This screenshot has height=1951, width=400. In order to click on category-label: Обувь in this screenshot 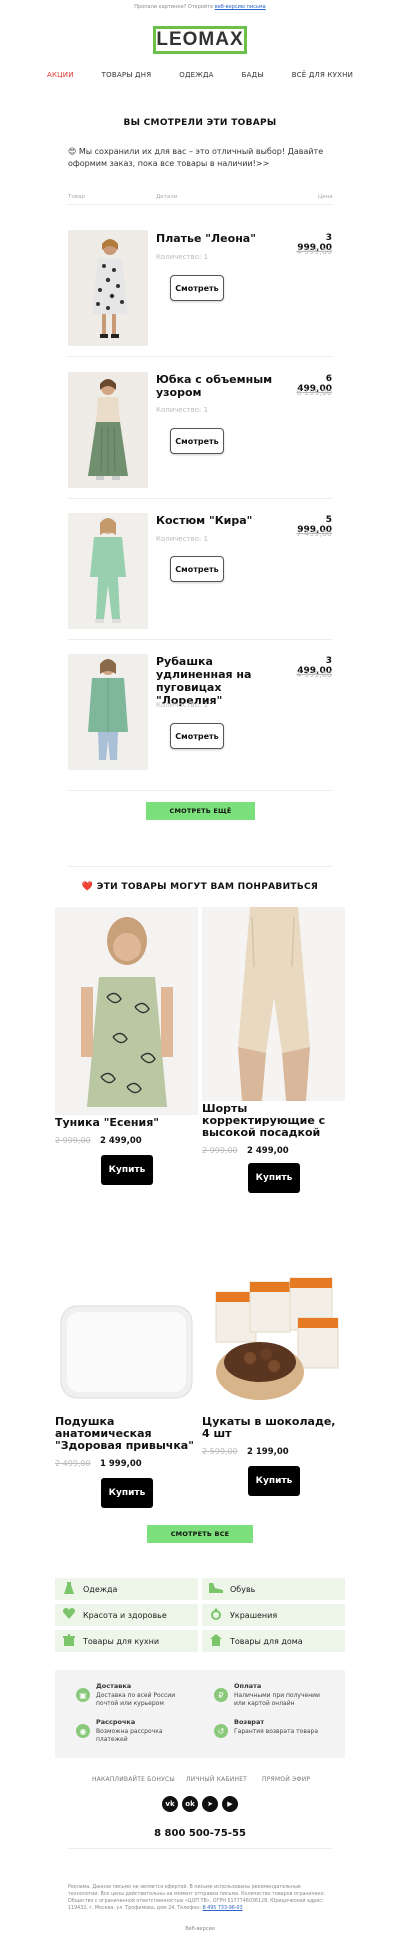, I will do `click(243, 1589)`.